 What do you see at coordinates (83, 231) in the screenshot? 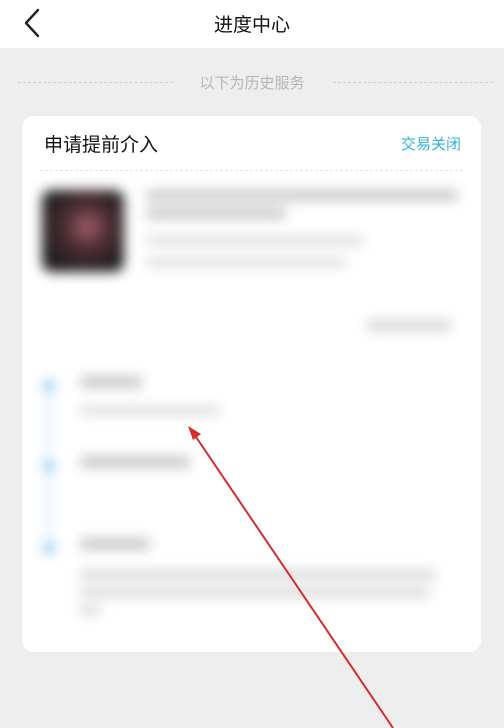
I see `product-thumbnail` at bounding box center [83, 231].